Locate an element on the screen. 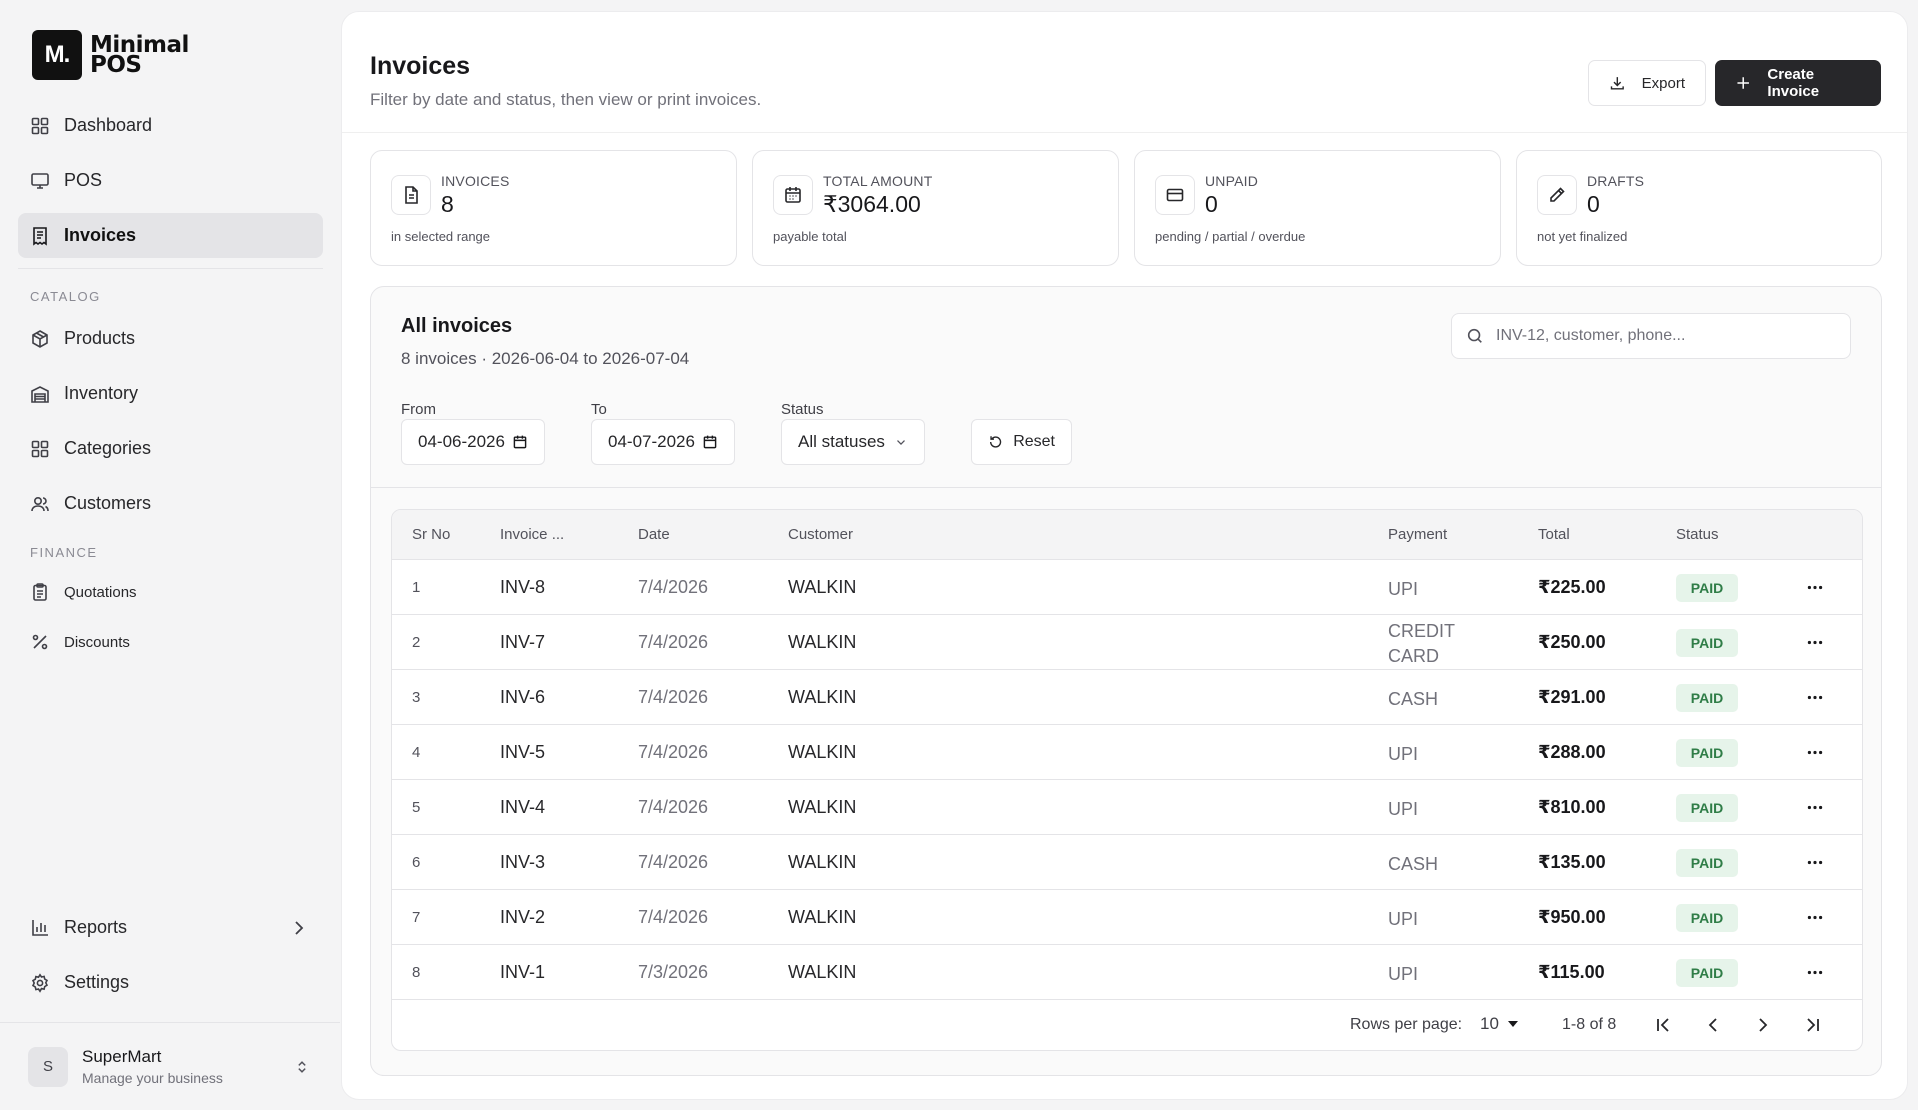 This screenshot has width=1918, height=1110. next-page-button is located at coordinates (1763, 1025).